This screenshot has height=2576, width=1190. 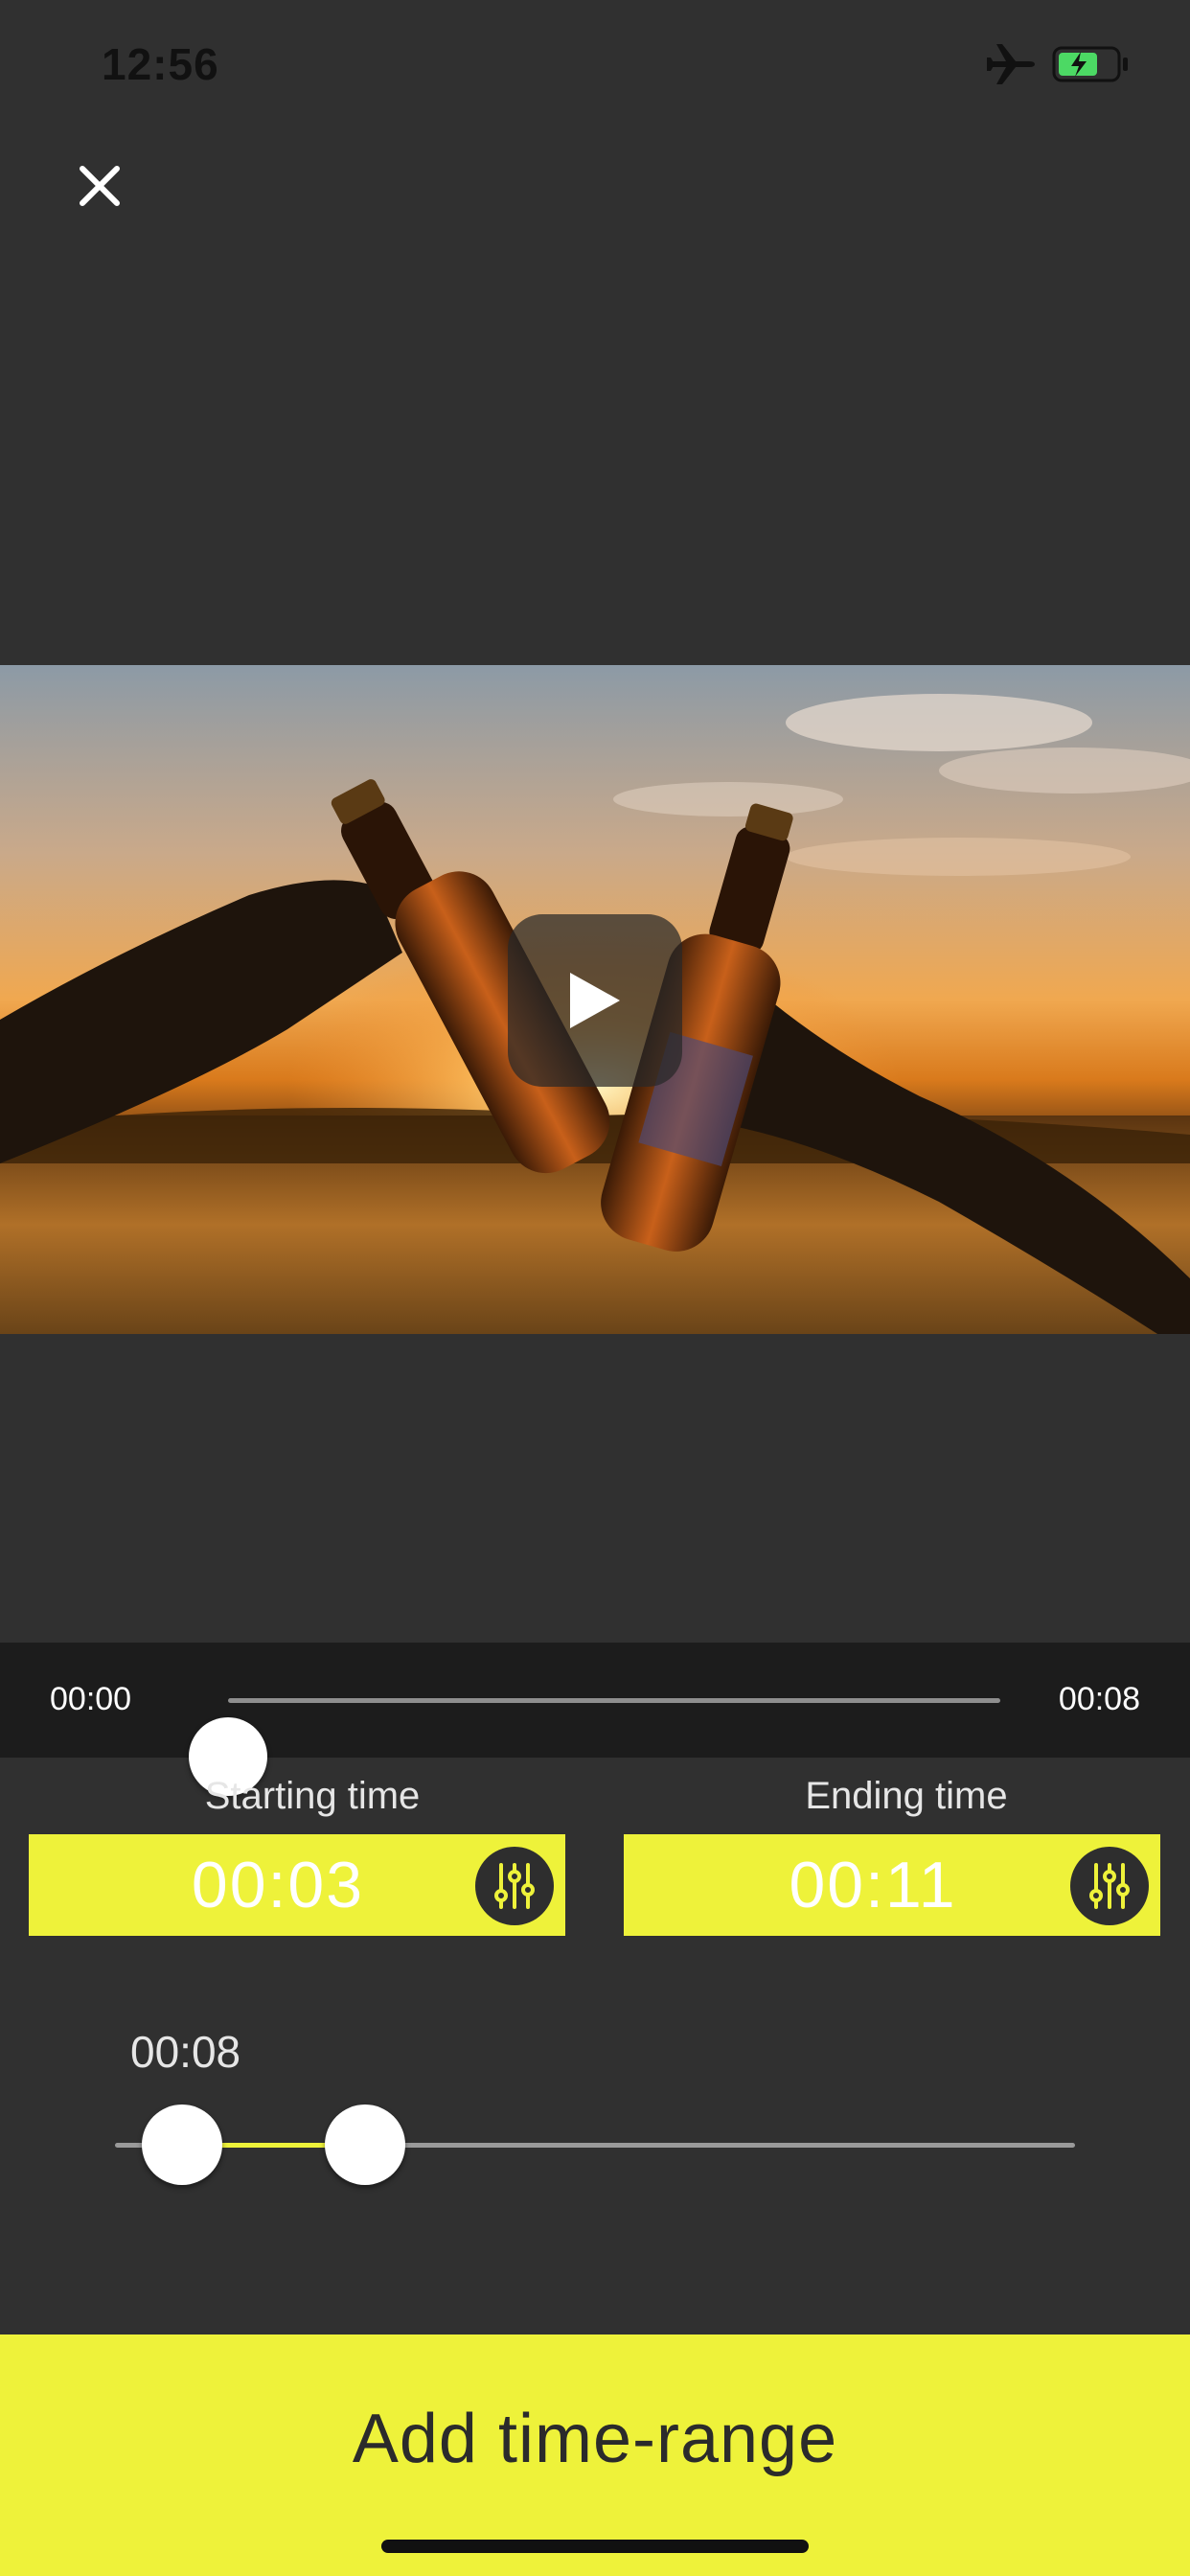 What do you see at coordinates (595, 2546) in the screenshot?
I see `home-indicator` at bounding box center [595, 2546].